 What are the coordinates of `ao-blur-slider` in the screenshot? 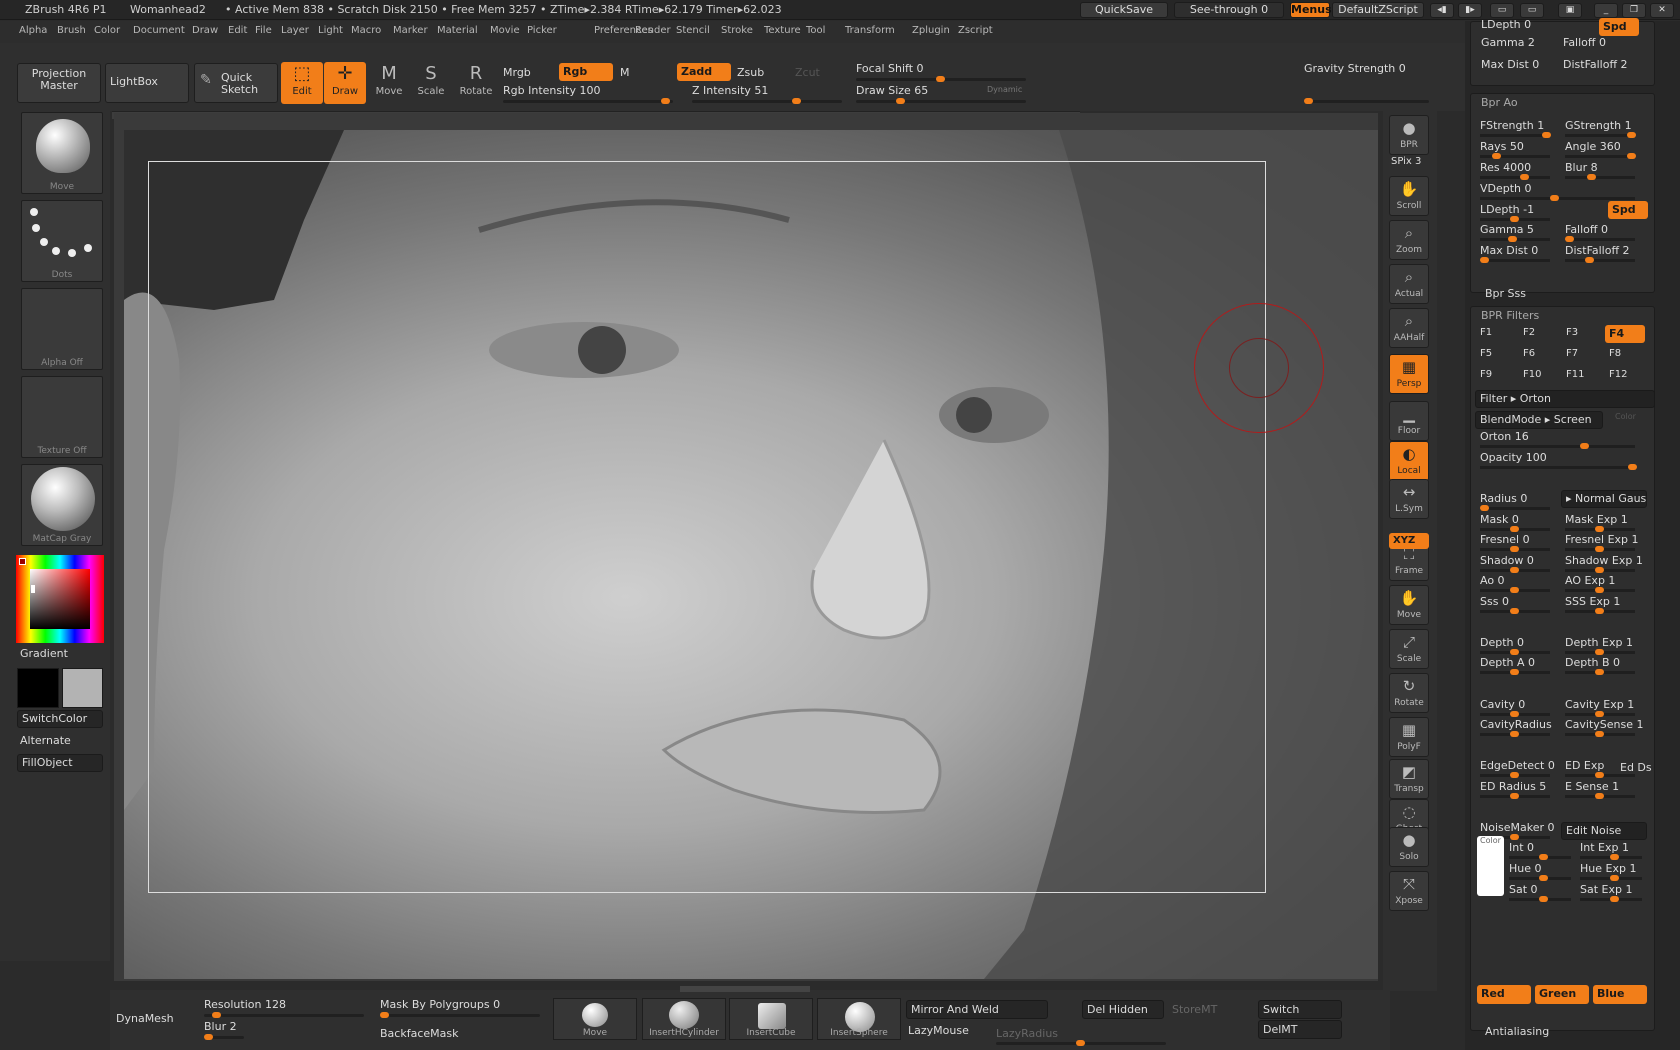 It's located at (1600, 177).